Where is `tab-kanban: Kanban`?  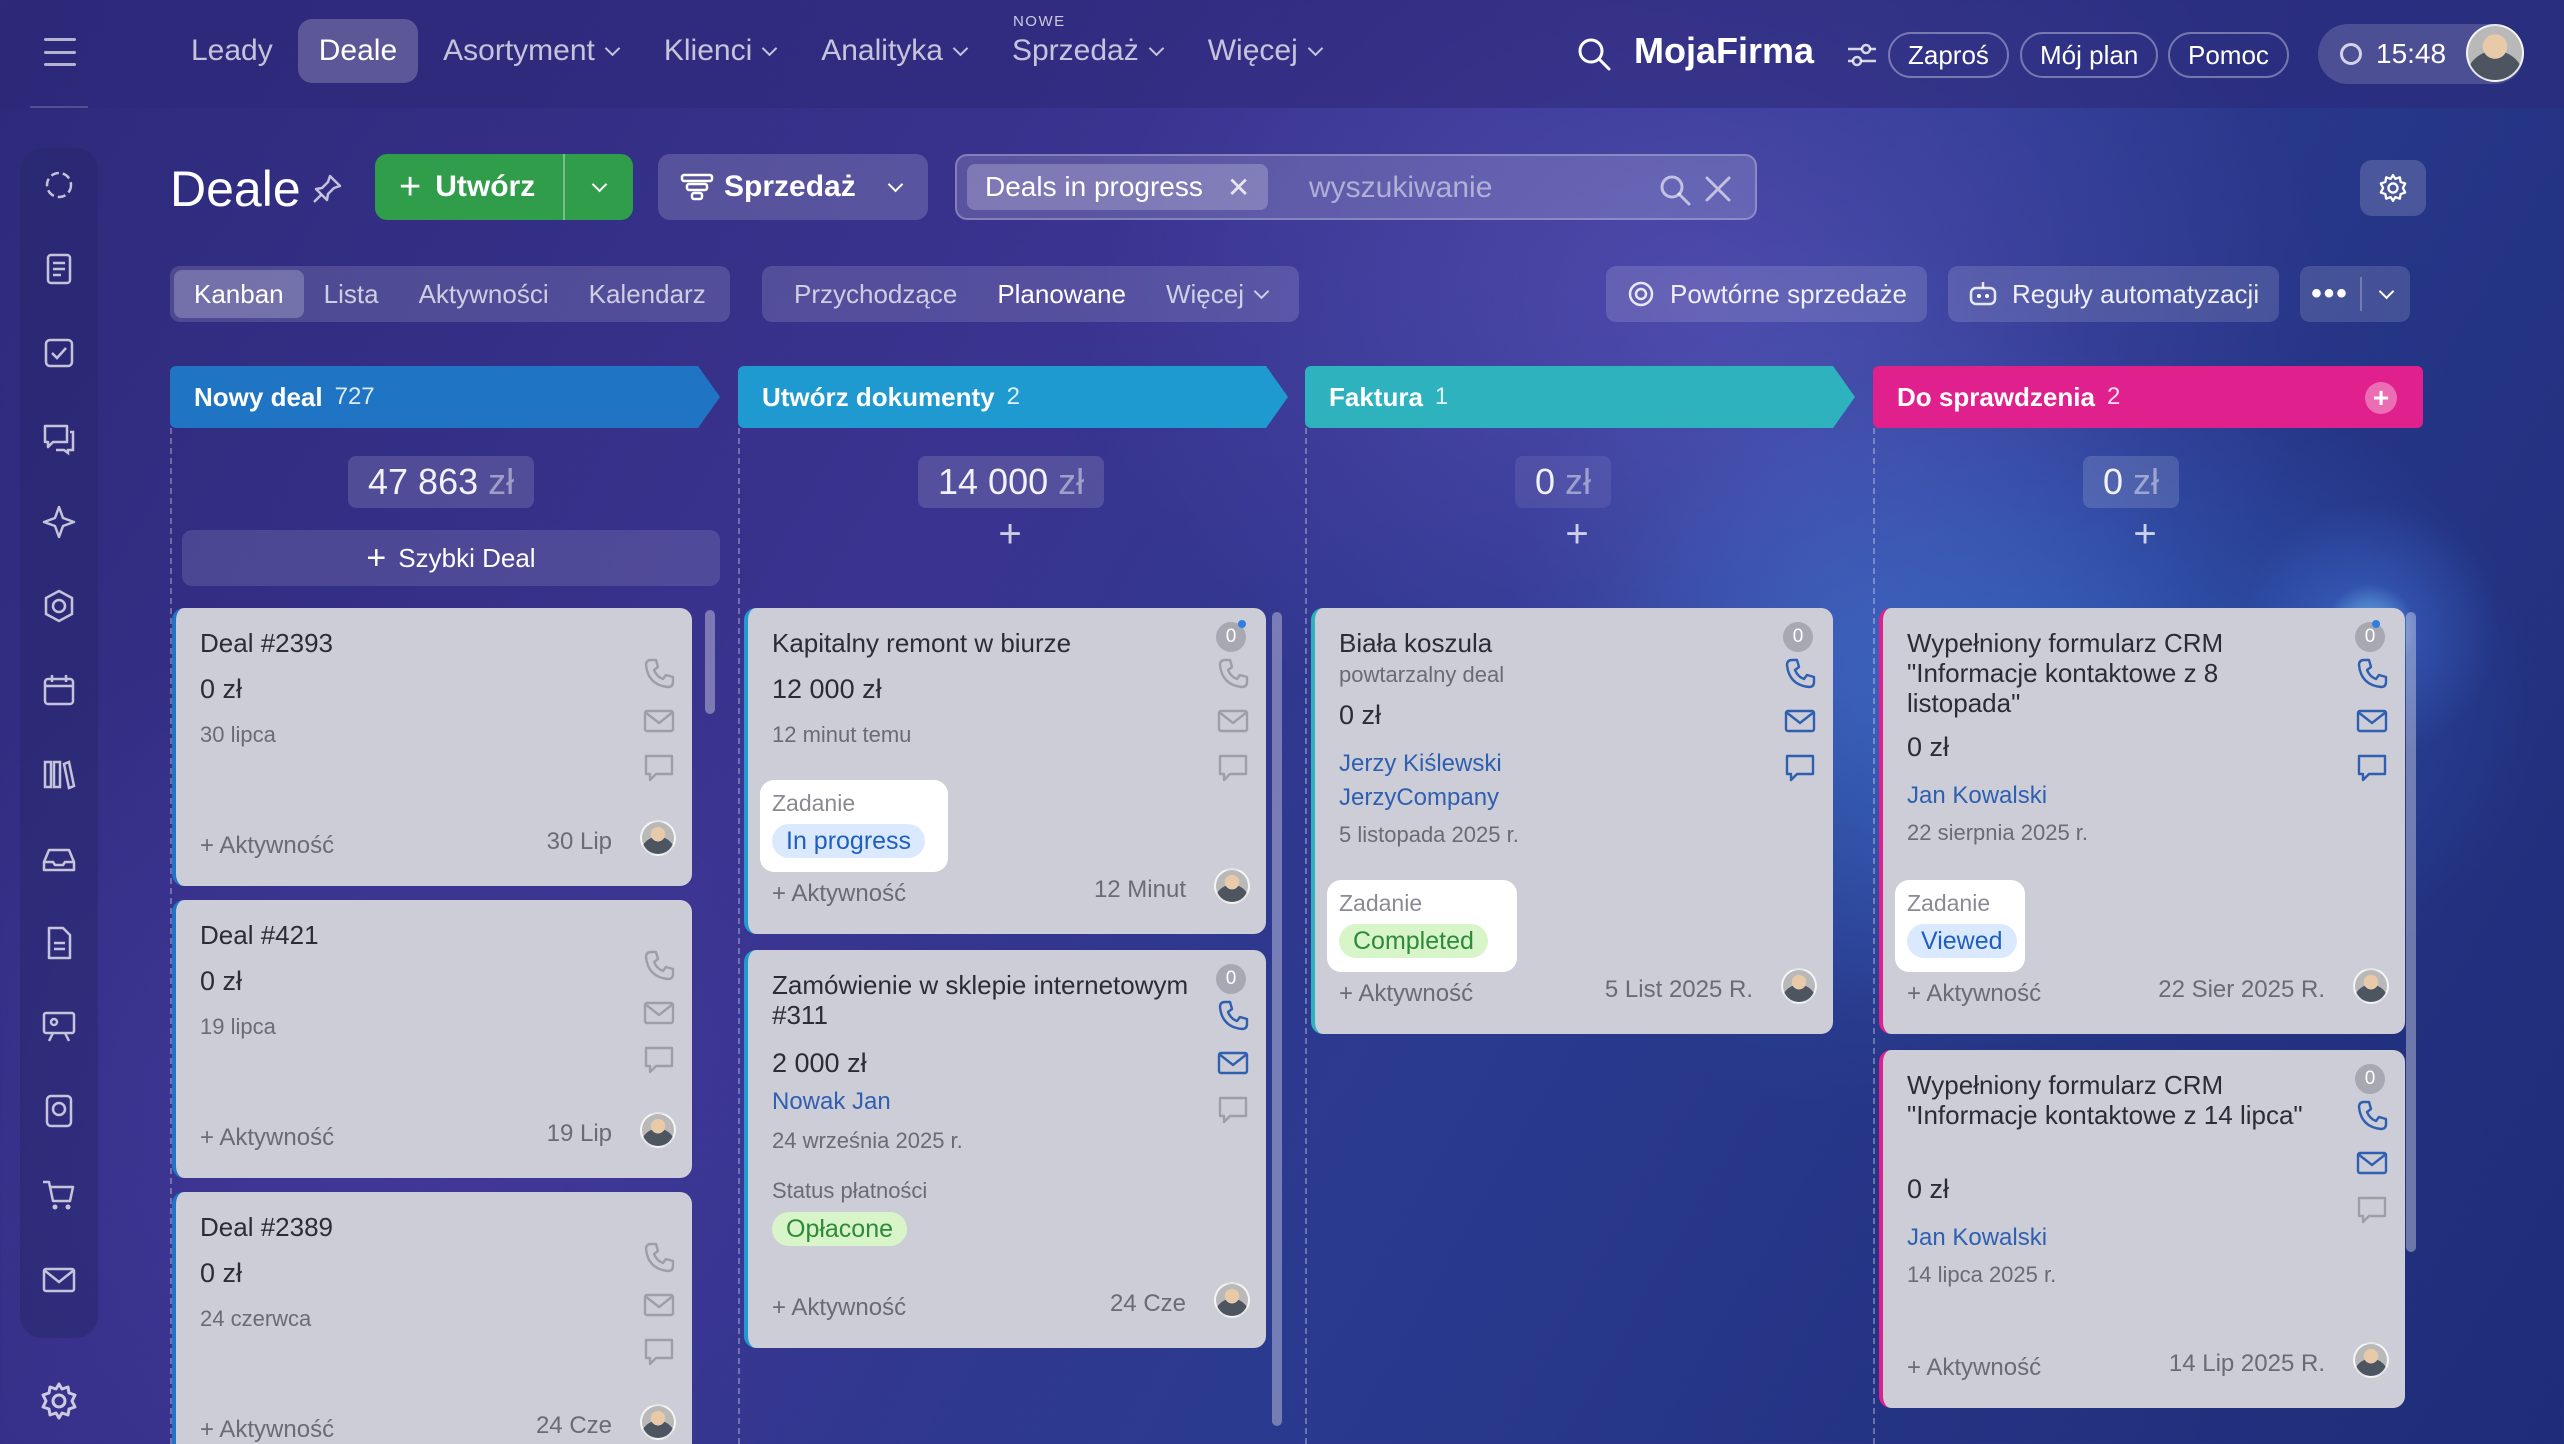
tab-kanban: Kanban is located at coordinates (239, 294).